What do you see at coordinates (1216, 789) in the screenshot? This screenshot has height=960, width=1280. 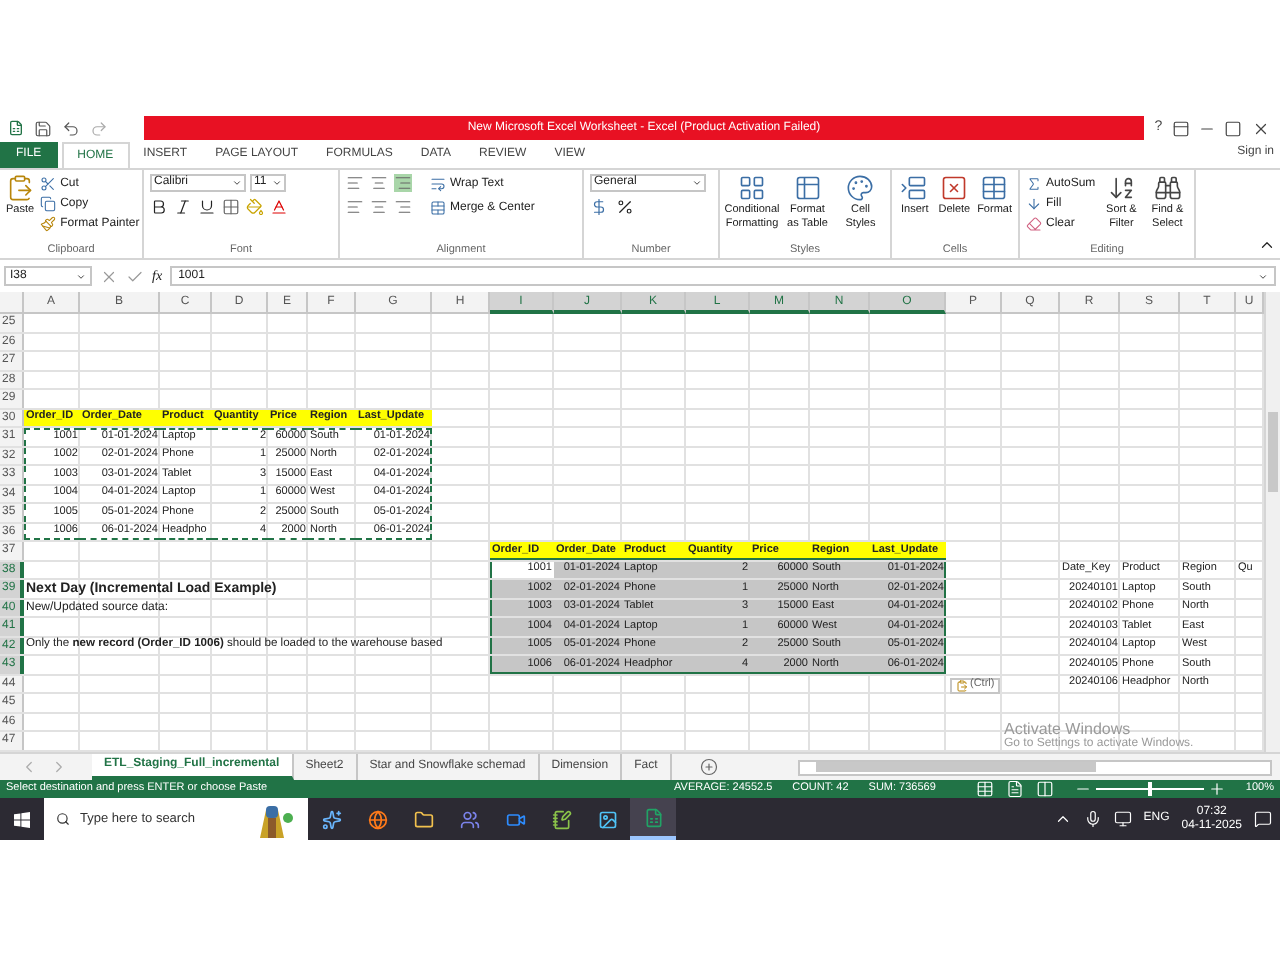 I see `zoom-in-icon` at bounding box center [1216, 789].